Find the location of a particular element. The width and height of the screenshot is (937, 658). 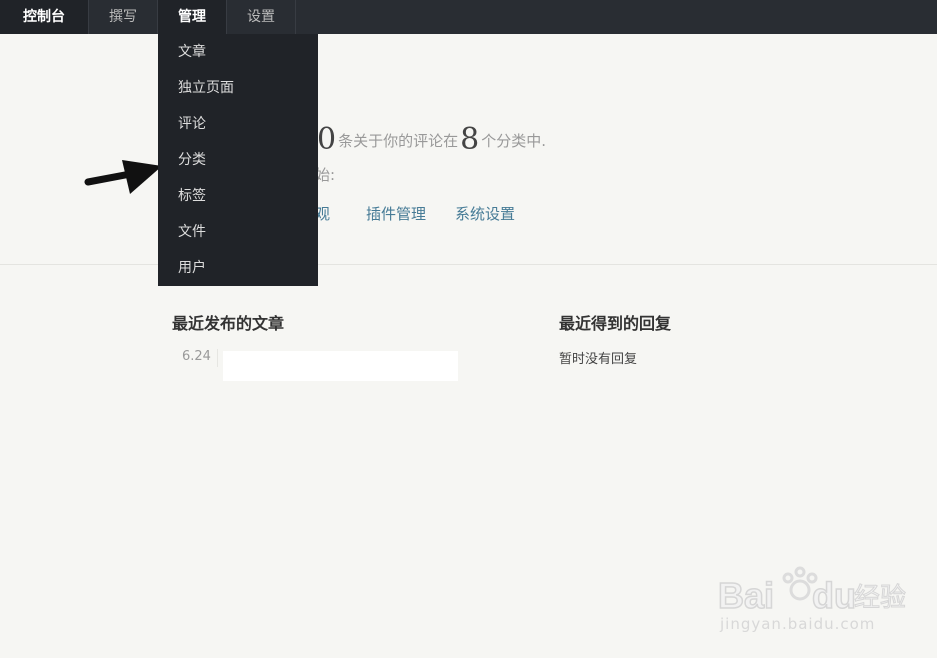

svg-text: Bai is located at coordinates (746, 595).